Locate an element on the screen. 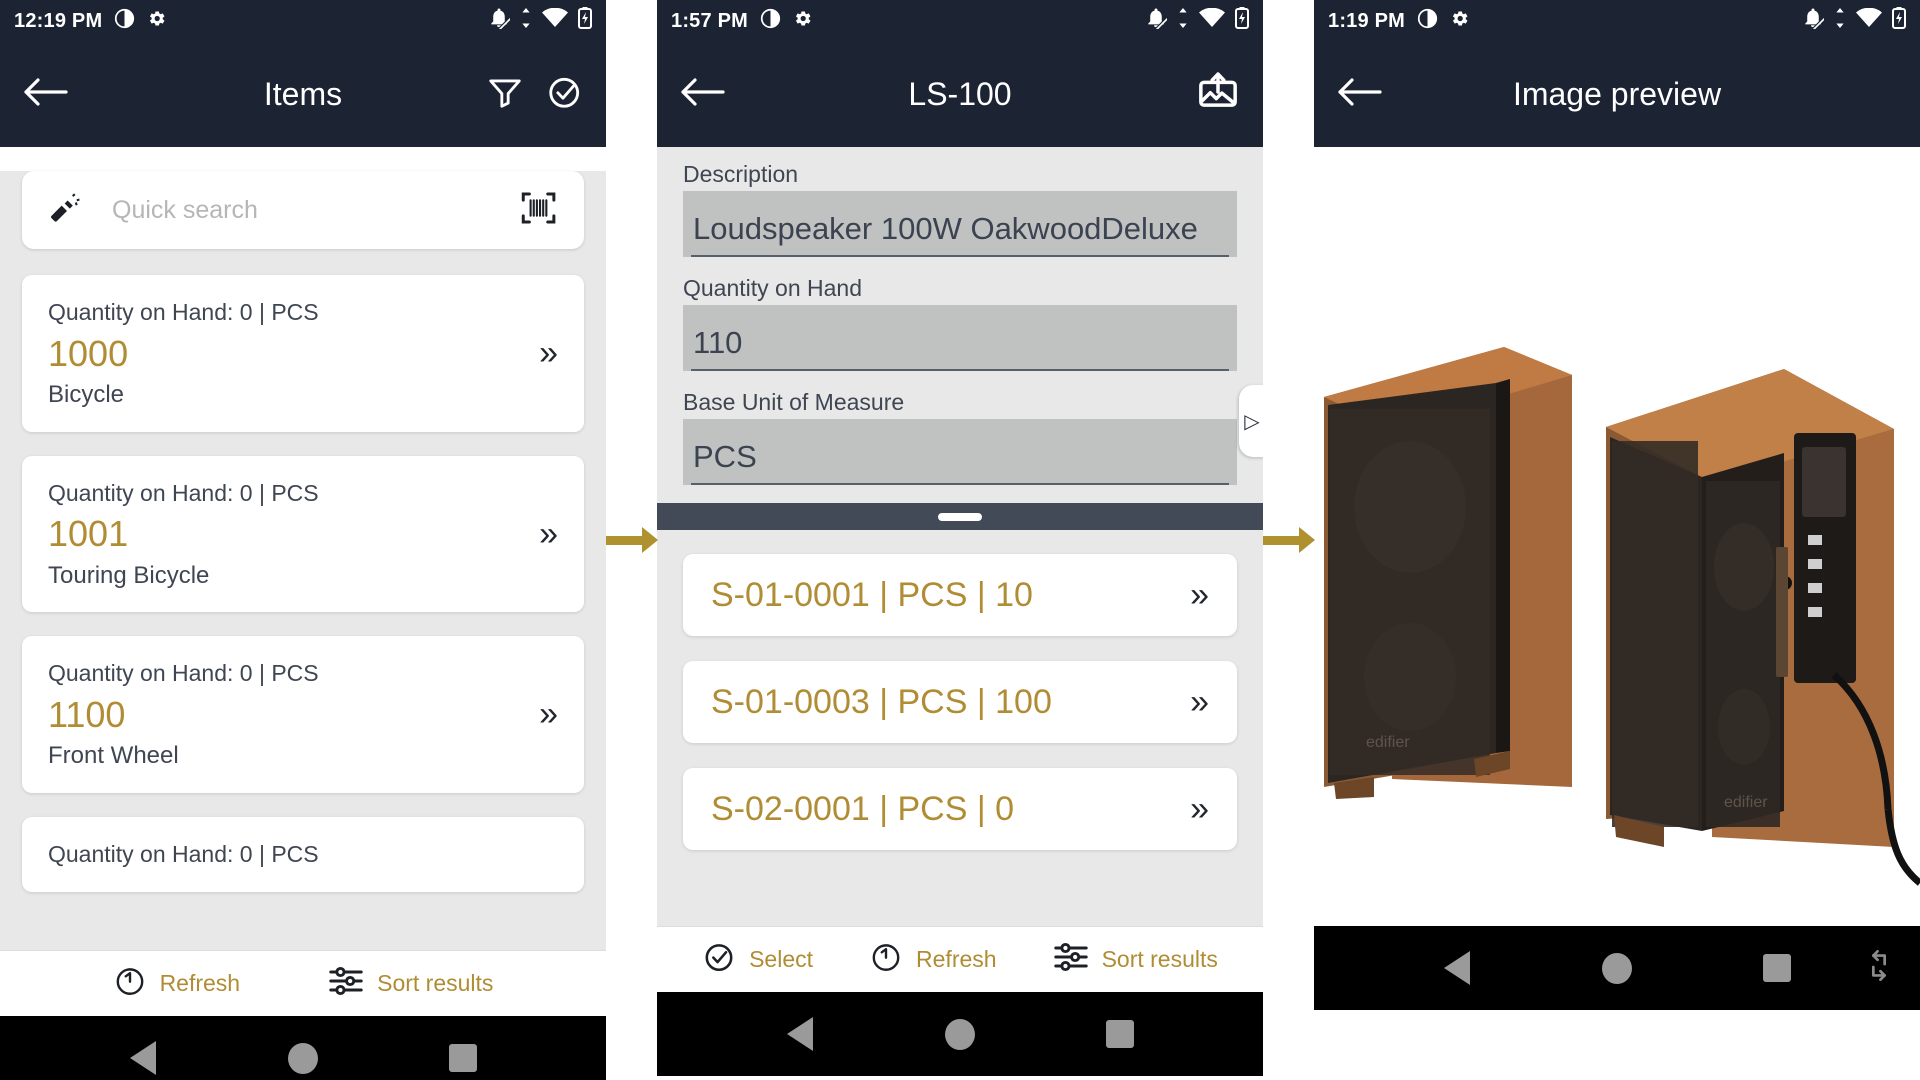 This screenshot has height=1080, width=1920. sub-item-label: S-02-0001 | PCS | 0 is located at coordinates (863, 808).